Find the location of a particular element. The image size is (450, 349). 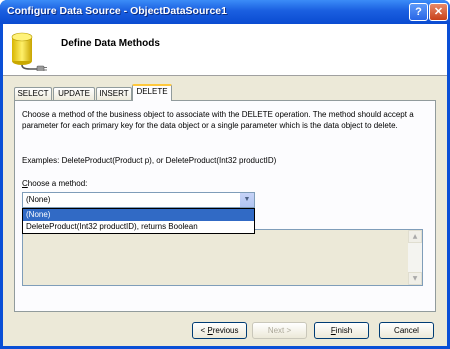

tab-insert: INSERT is located at coordinates (114, 94).